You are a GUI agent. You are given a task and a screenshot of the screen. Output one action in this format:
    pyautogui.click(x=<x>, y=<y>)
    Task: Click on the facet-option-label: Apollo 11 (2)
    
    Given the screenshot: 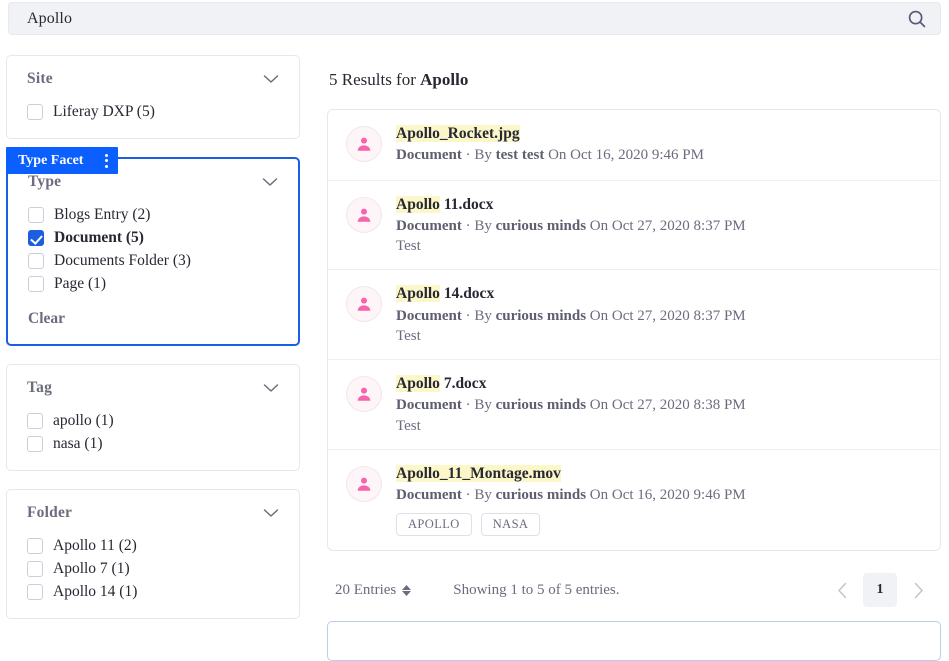 What is the action you would take?
    pyautogui.click(x=95, y=545)
    